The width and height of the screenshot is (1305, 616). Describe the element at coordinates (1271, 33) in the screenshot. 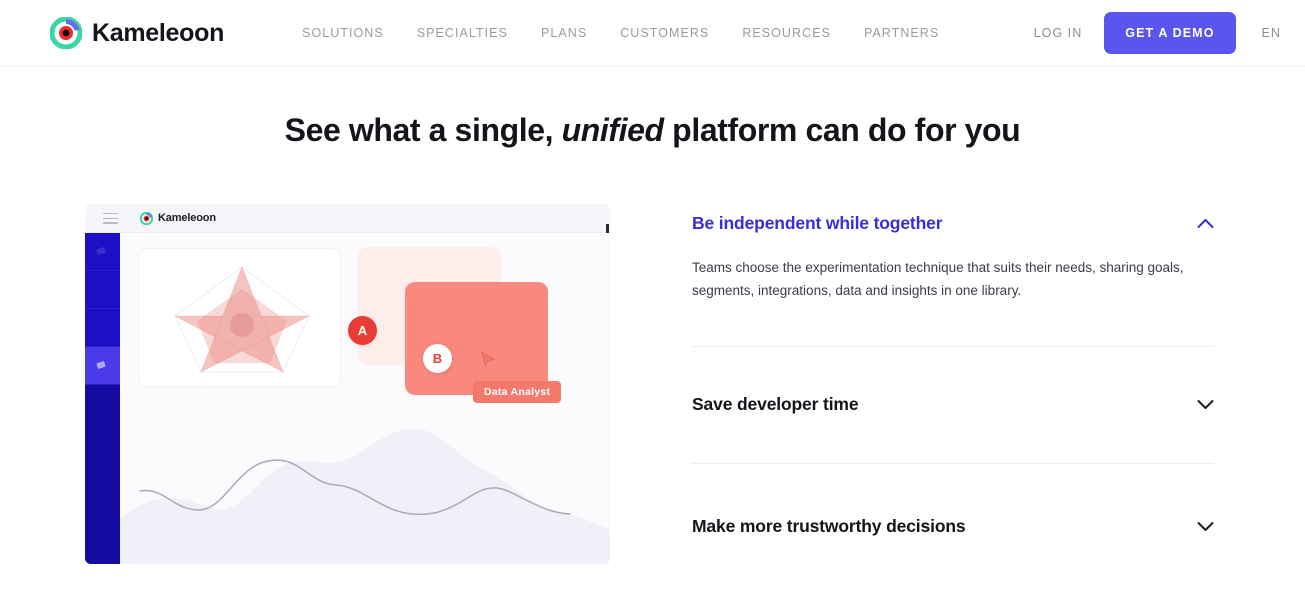

I see `language-switcher: EN` at that location.